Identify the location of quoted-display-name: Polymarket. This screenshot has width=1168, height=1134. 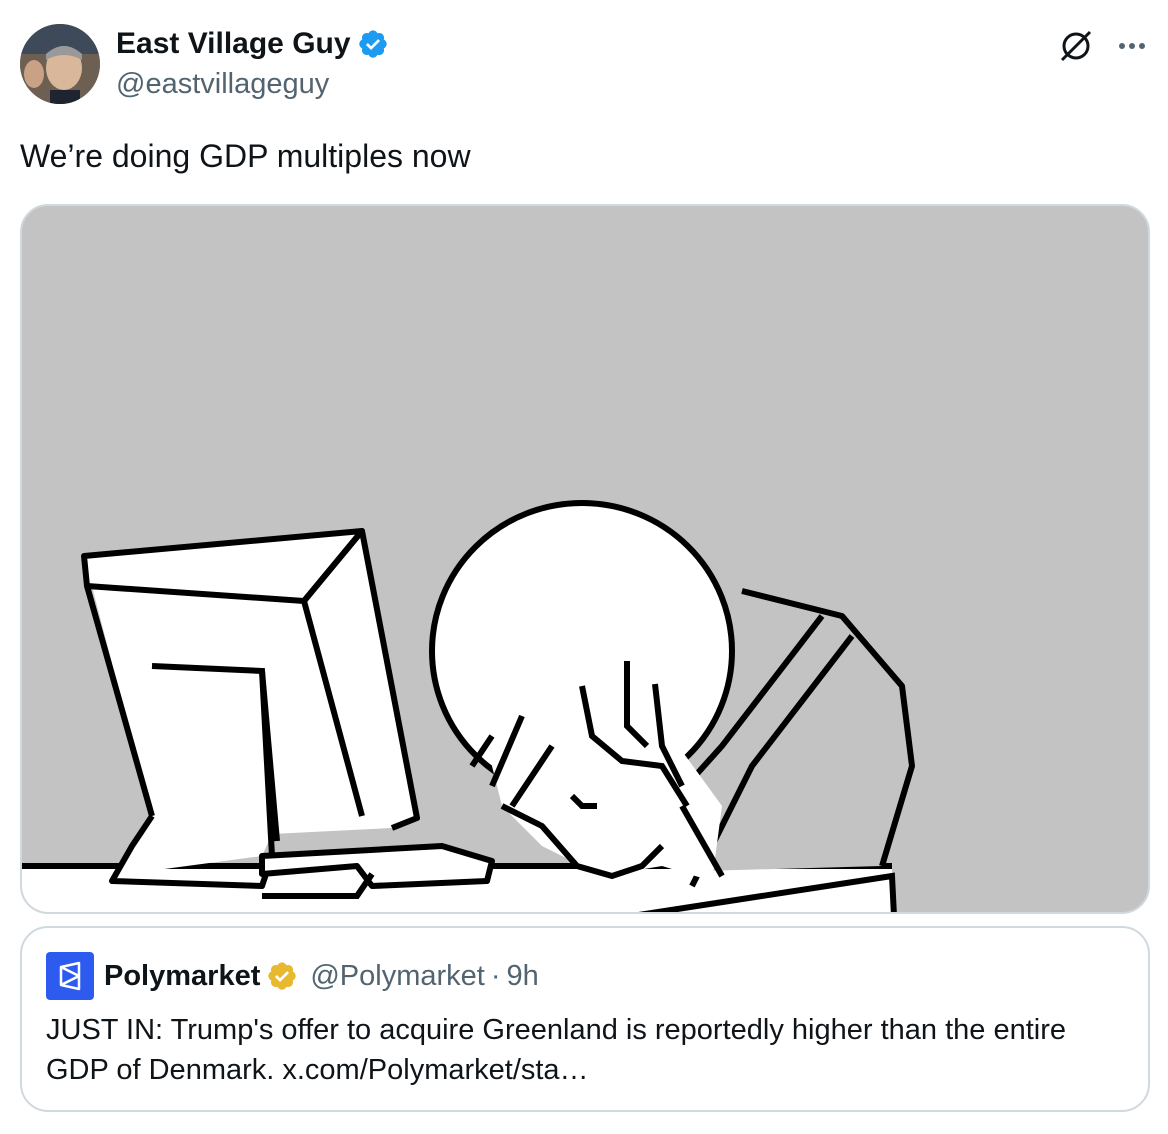
(182, 976).